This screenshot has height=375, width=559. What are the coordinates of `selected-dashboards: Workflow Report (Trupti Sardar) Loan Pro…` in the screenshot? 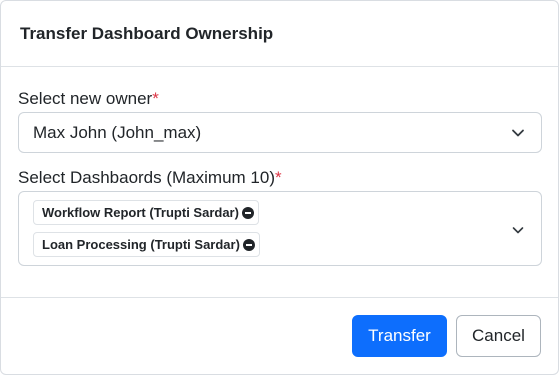 It's located at (287, 228).